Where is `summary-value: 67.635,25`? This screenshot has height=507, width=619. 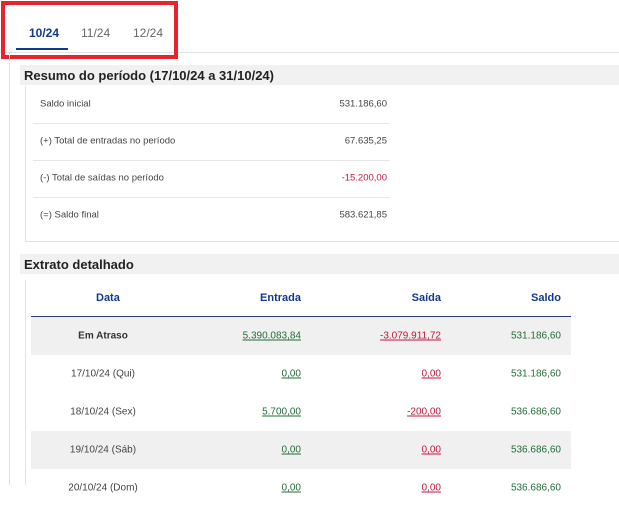
summary-value: 67.635,25 is located at coordinates (365, 141).